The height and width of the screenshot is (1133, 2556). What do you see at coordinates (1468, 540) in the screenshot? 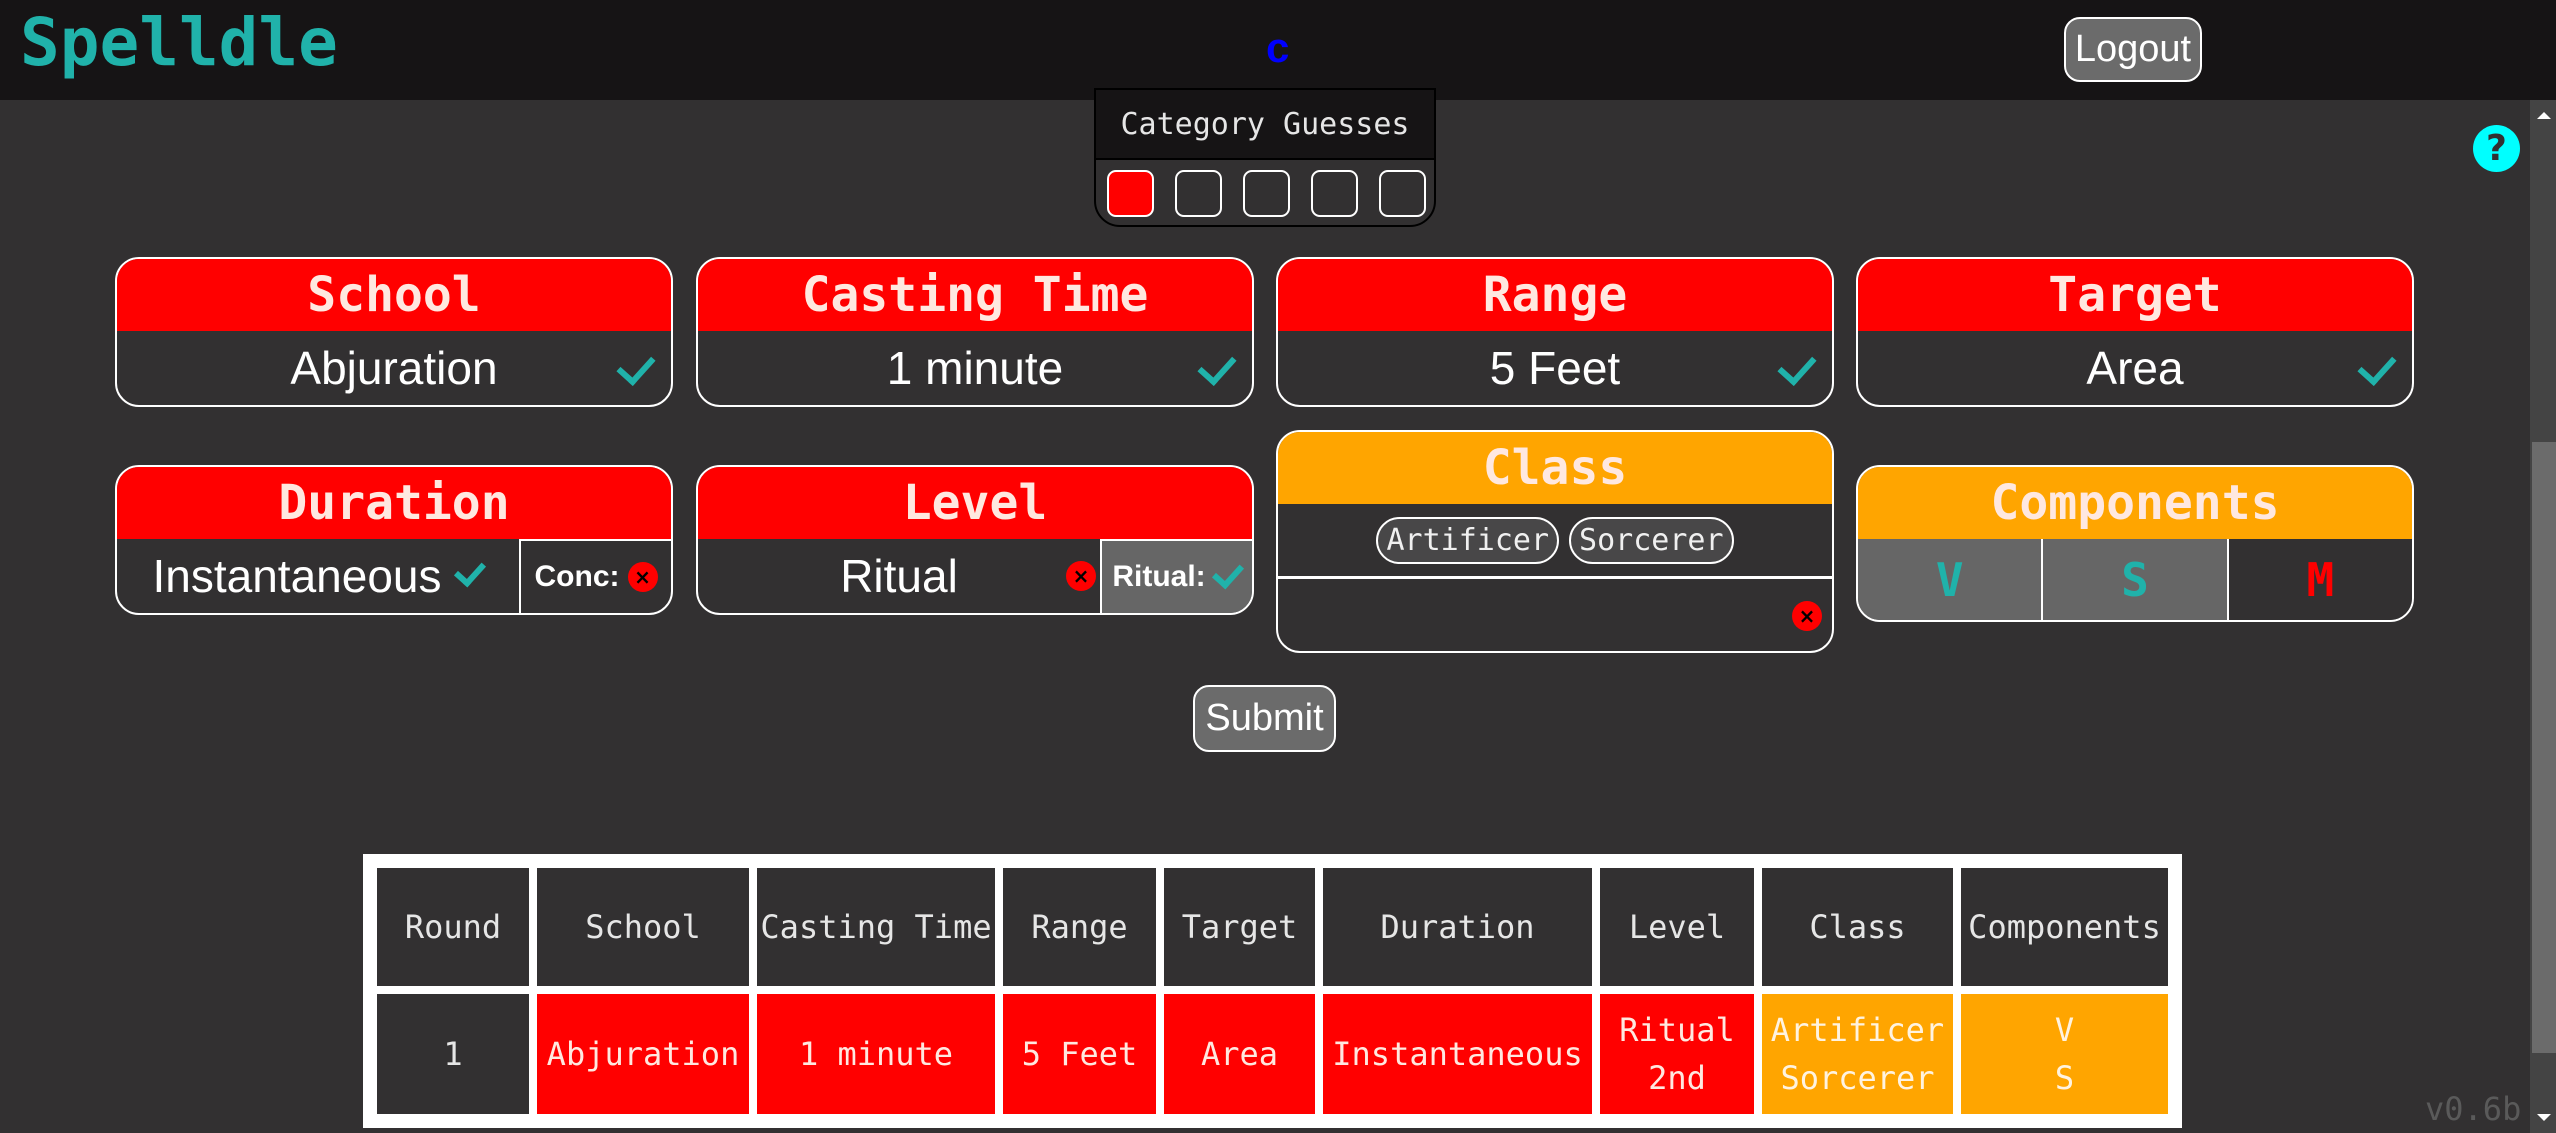
I see `class-tag: Artificer` at bounding box center [1468, 540].